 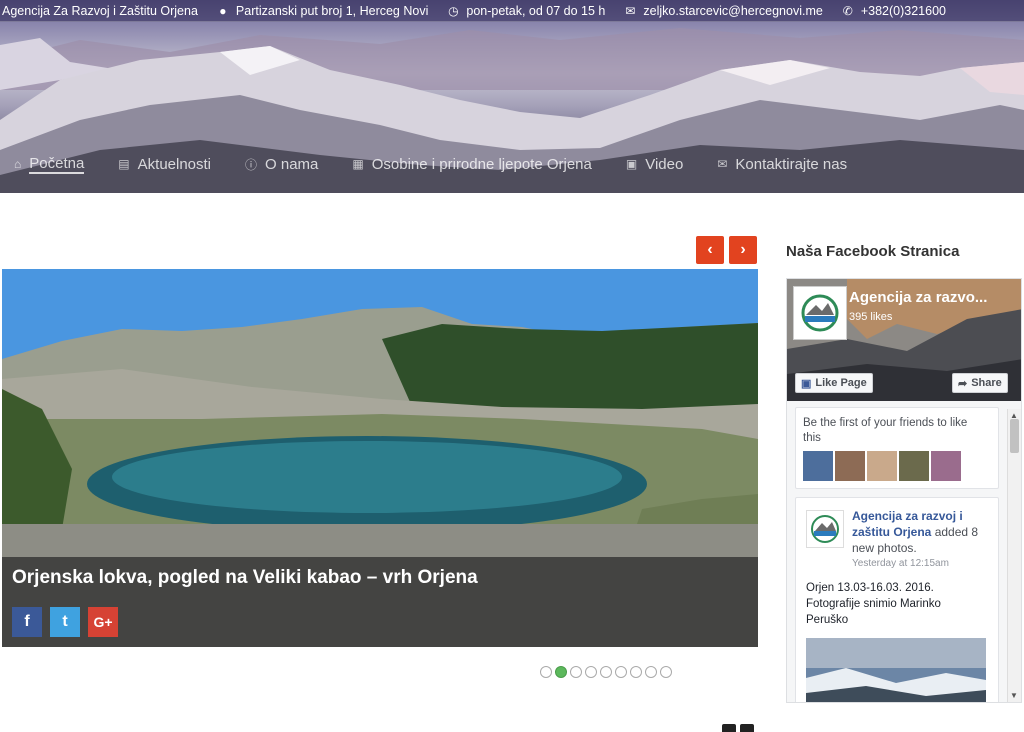 I want to click on facebook-icon: ▣, so click(x=806, y=383).